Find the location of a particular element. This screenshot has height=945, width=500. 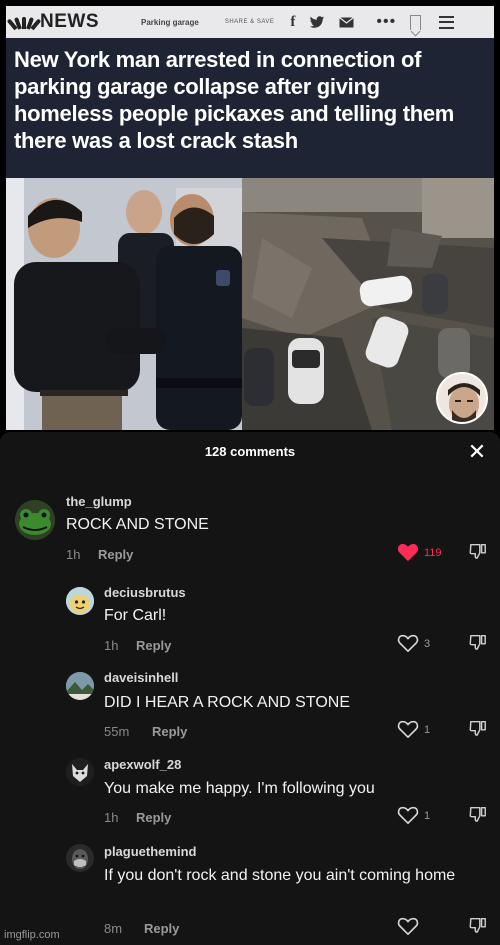

landscape-avatar-icon is located at coordinates (80, 686).